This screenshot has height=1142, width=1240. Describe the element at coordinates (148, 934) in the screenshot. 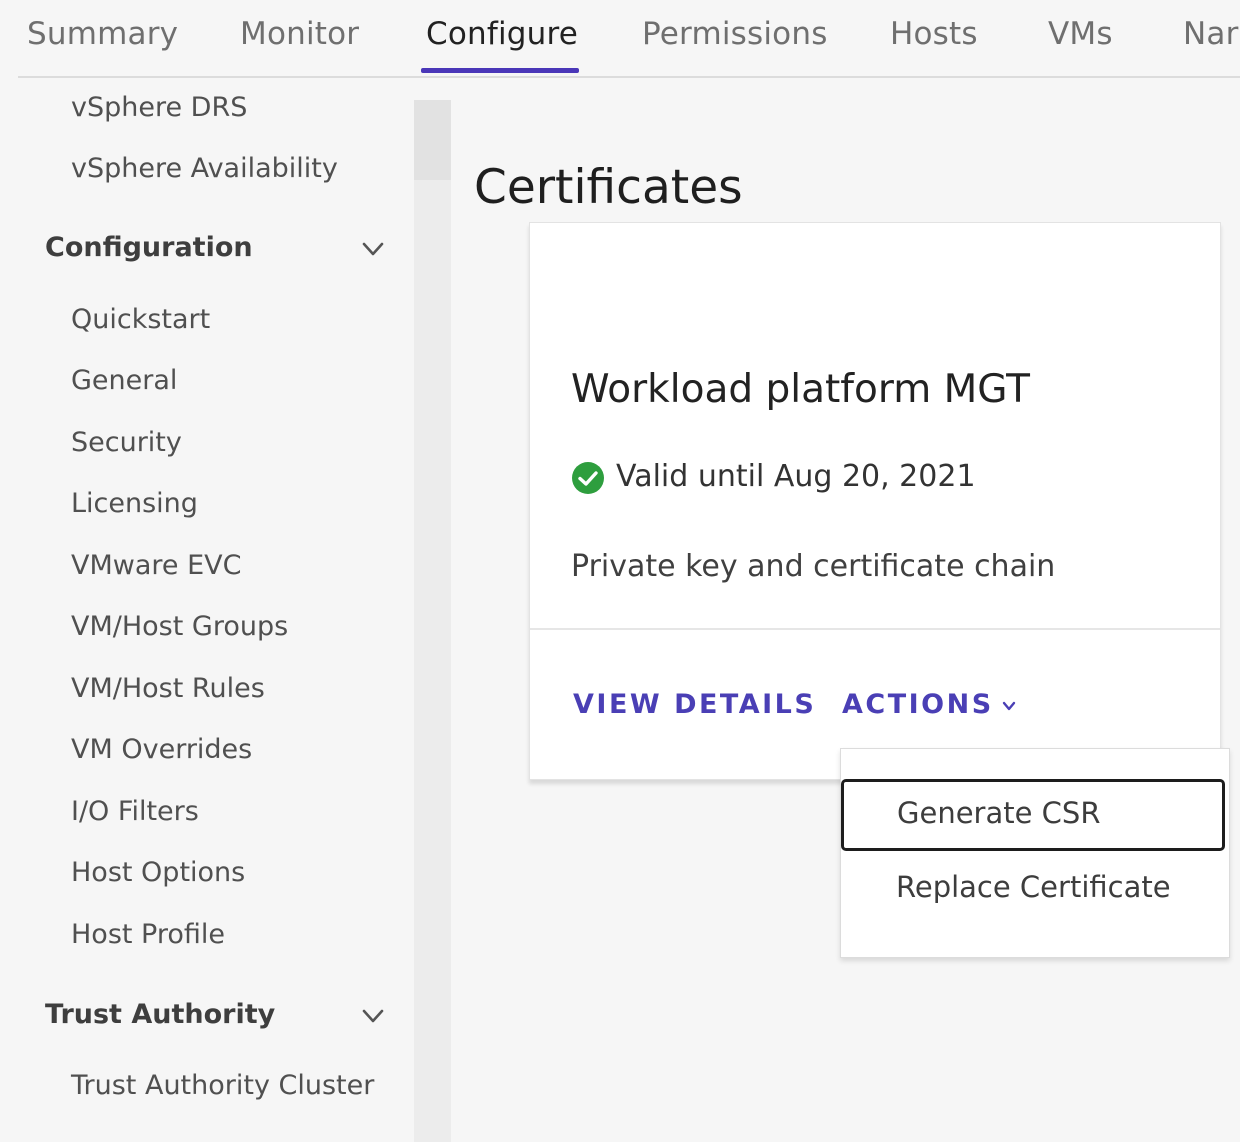

I see `sidebar-item-host-profile: Host Profile` at that location.